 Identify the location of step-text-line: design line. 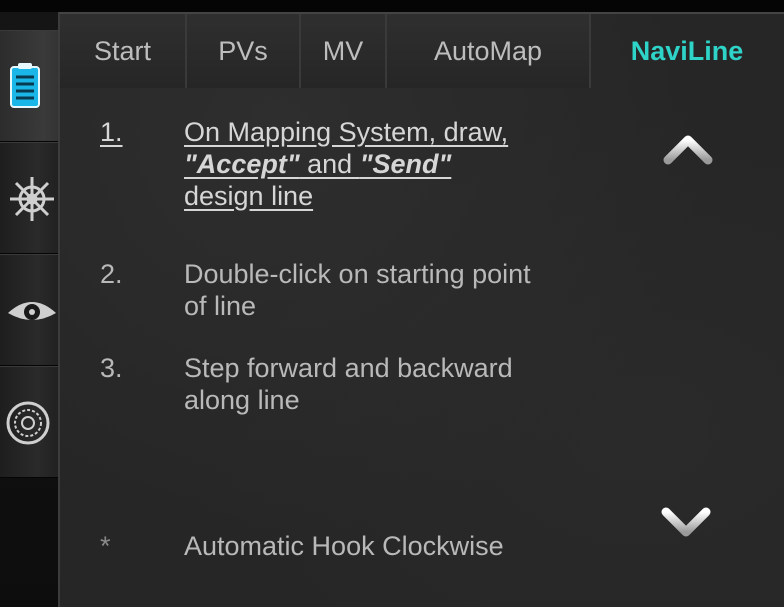
(249, 196).